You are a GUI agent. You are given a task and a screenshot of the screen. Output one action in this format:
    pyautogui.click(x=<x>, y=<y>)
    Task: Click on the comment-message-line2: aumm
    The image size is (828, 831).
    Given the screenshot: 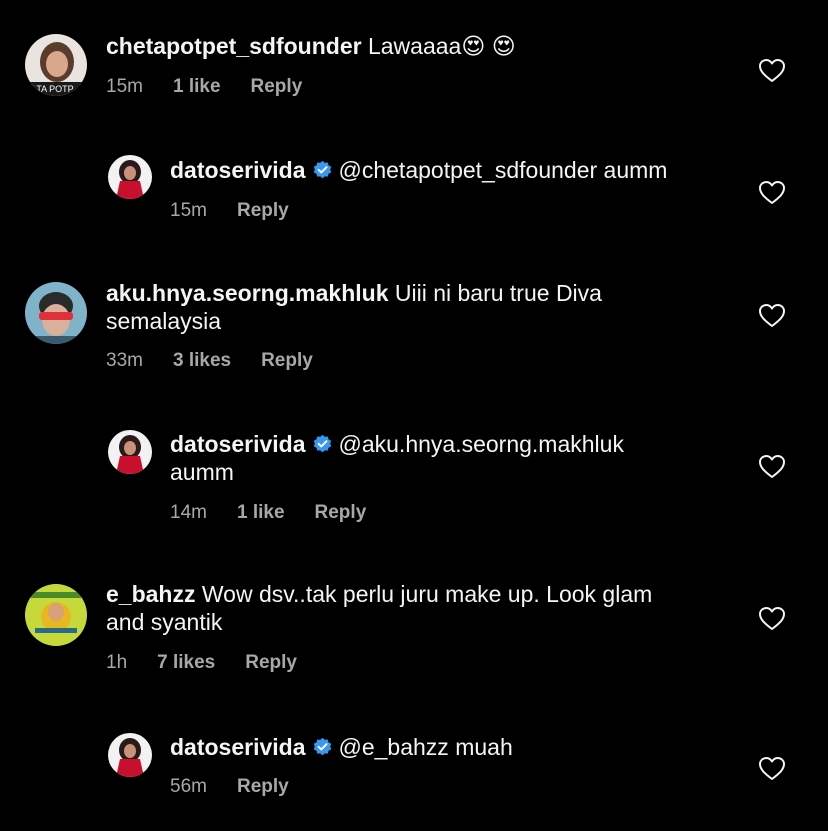 What is the action you would take?
    pyautogui.click(x=202, y=472)
    